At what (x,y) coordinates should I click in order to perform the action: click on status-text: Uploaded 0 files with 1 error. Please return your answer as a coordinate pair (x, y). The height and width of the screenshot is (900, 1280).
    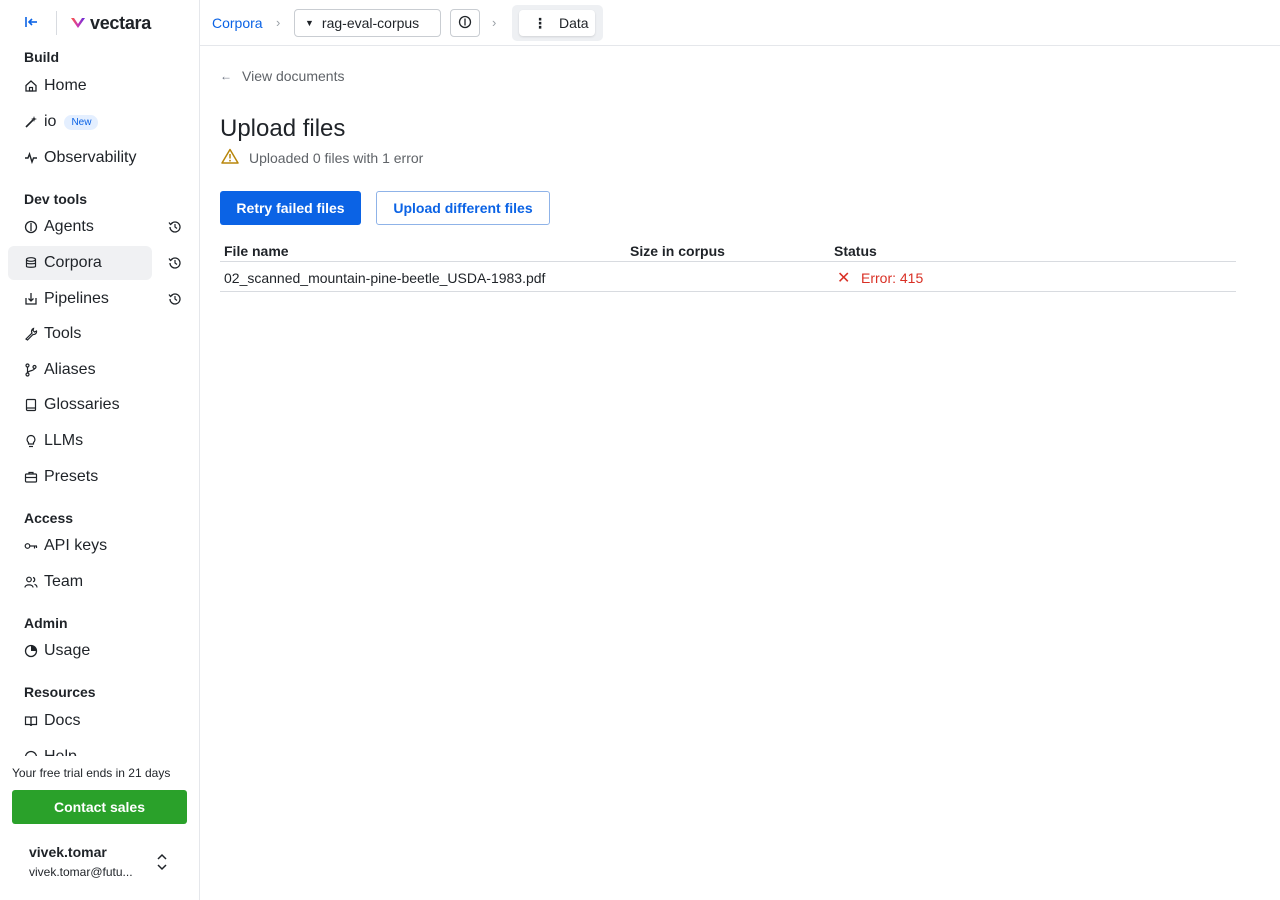
    Looking at the image, I should click on (336, 157).